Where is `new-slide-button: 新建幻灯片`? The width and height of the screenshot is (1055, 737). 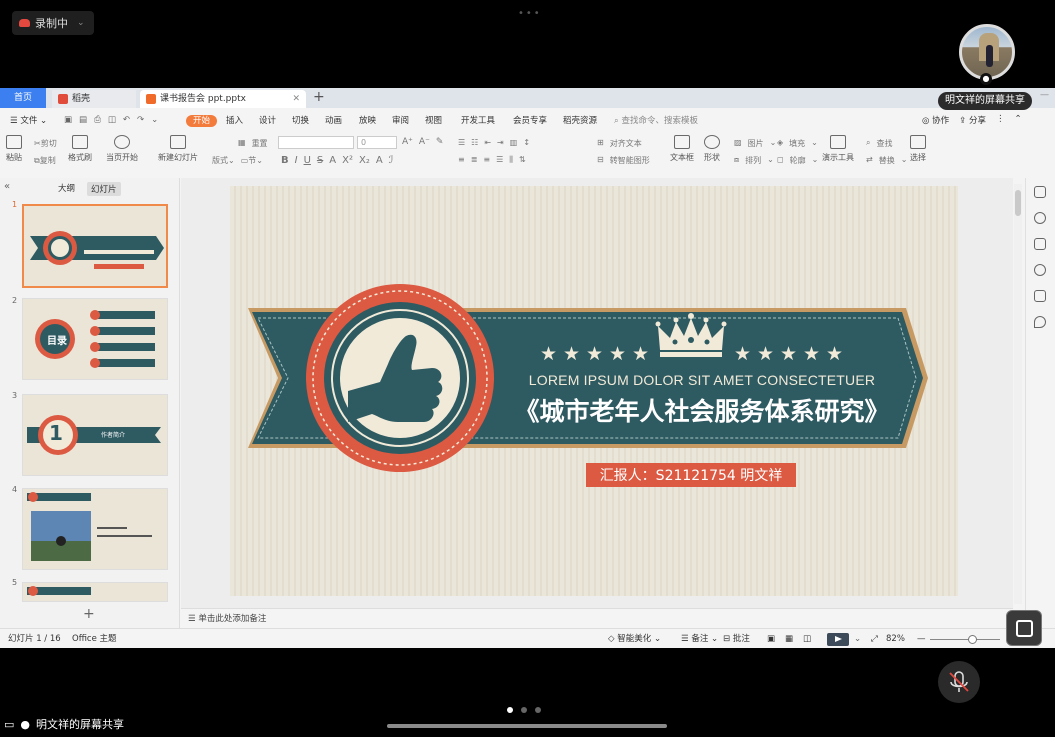
new-slide-button: 新建幻灯片 is located at coordinates (178, 149).